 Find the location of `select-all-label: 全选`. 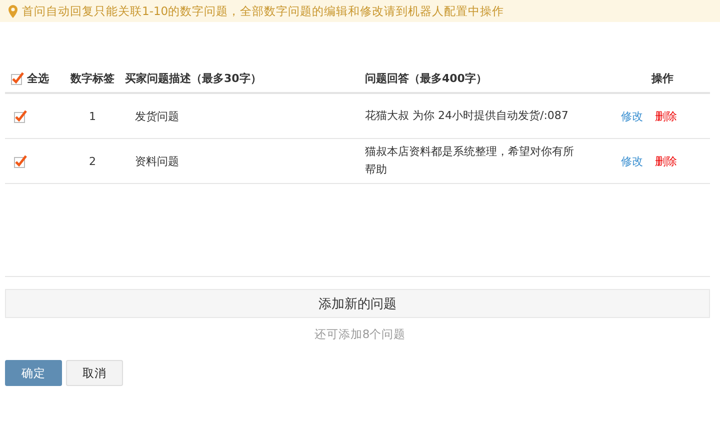

select-all-label: 全选 is located at coordinates (38, 78).